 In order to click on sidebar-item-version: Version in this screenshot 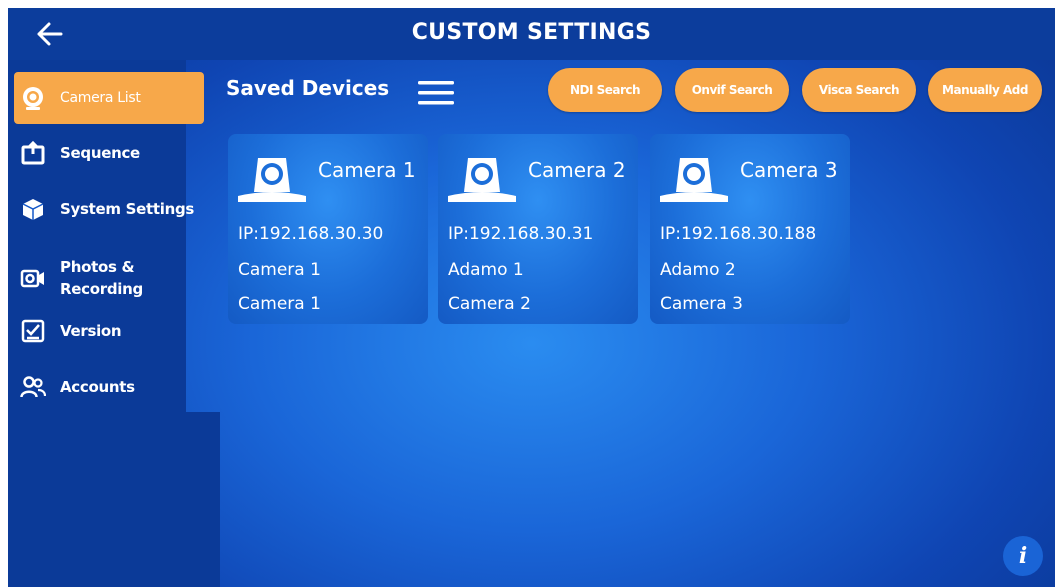, I will do `click(109, 331)`.